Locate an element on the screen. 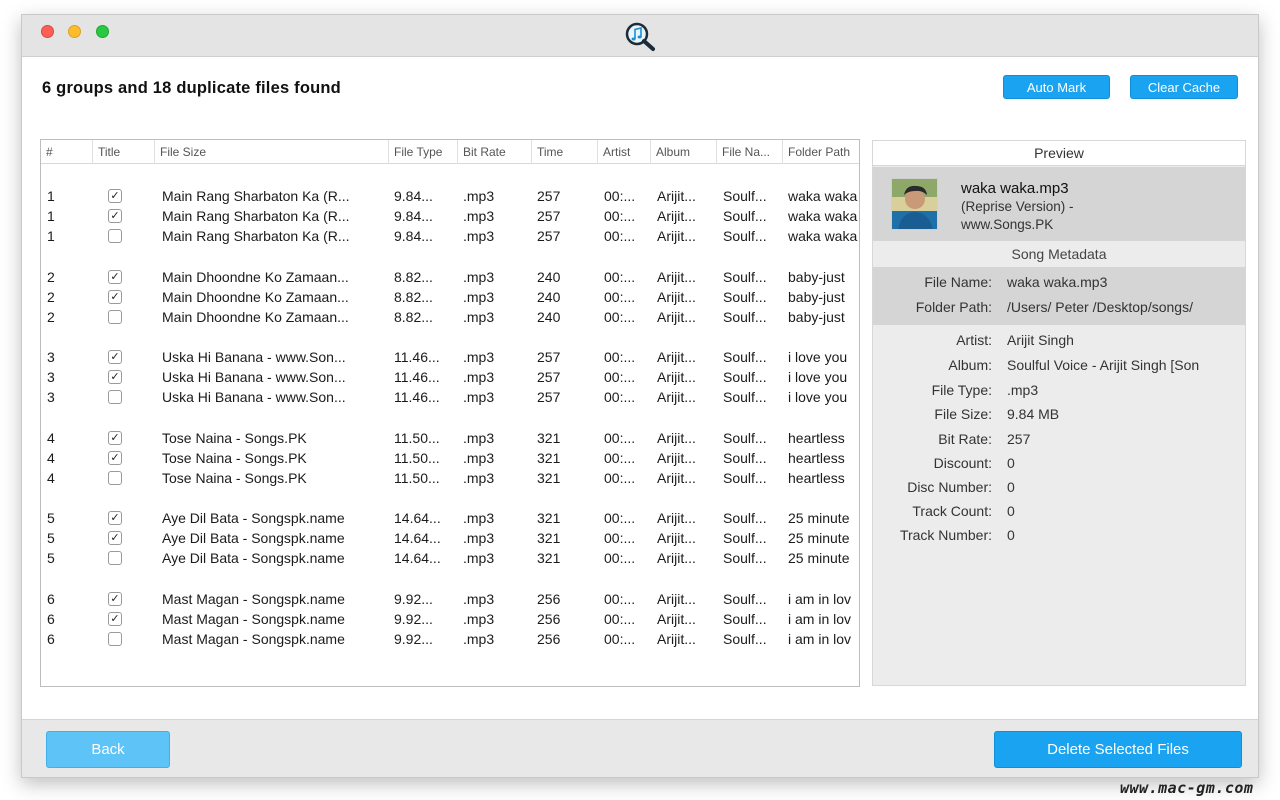  metadata-value: 0 is located at coordinates (1011, 535).